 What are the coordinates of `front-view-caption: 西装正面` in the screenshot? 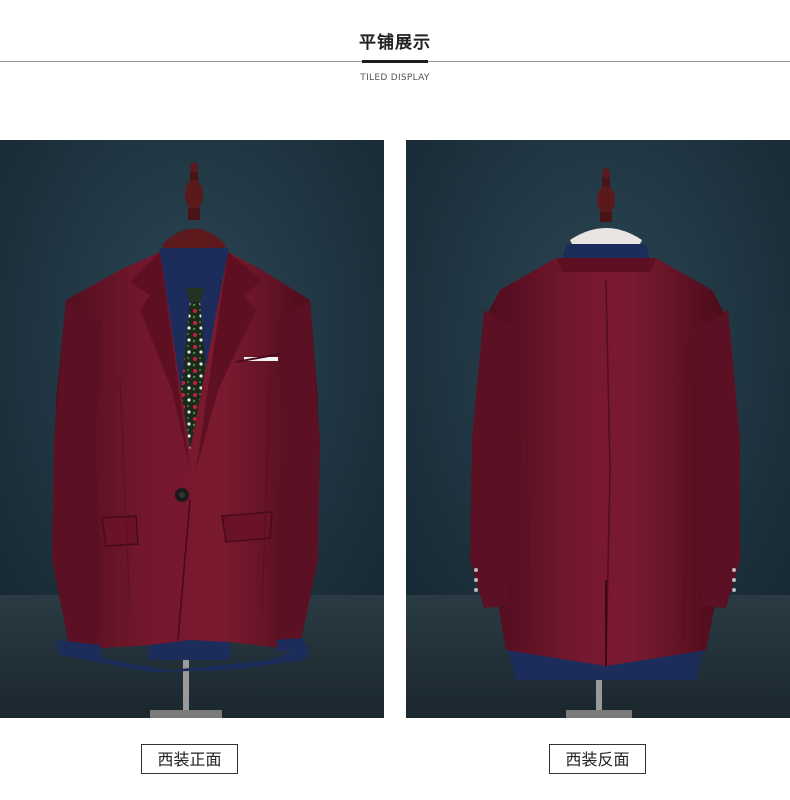 It's located at (189, 759).